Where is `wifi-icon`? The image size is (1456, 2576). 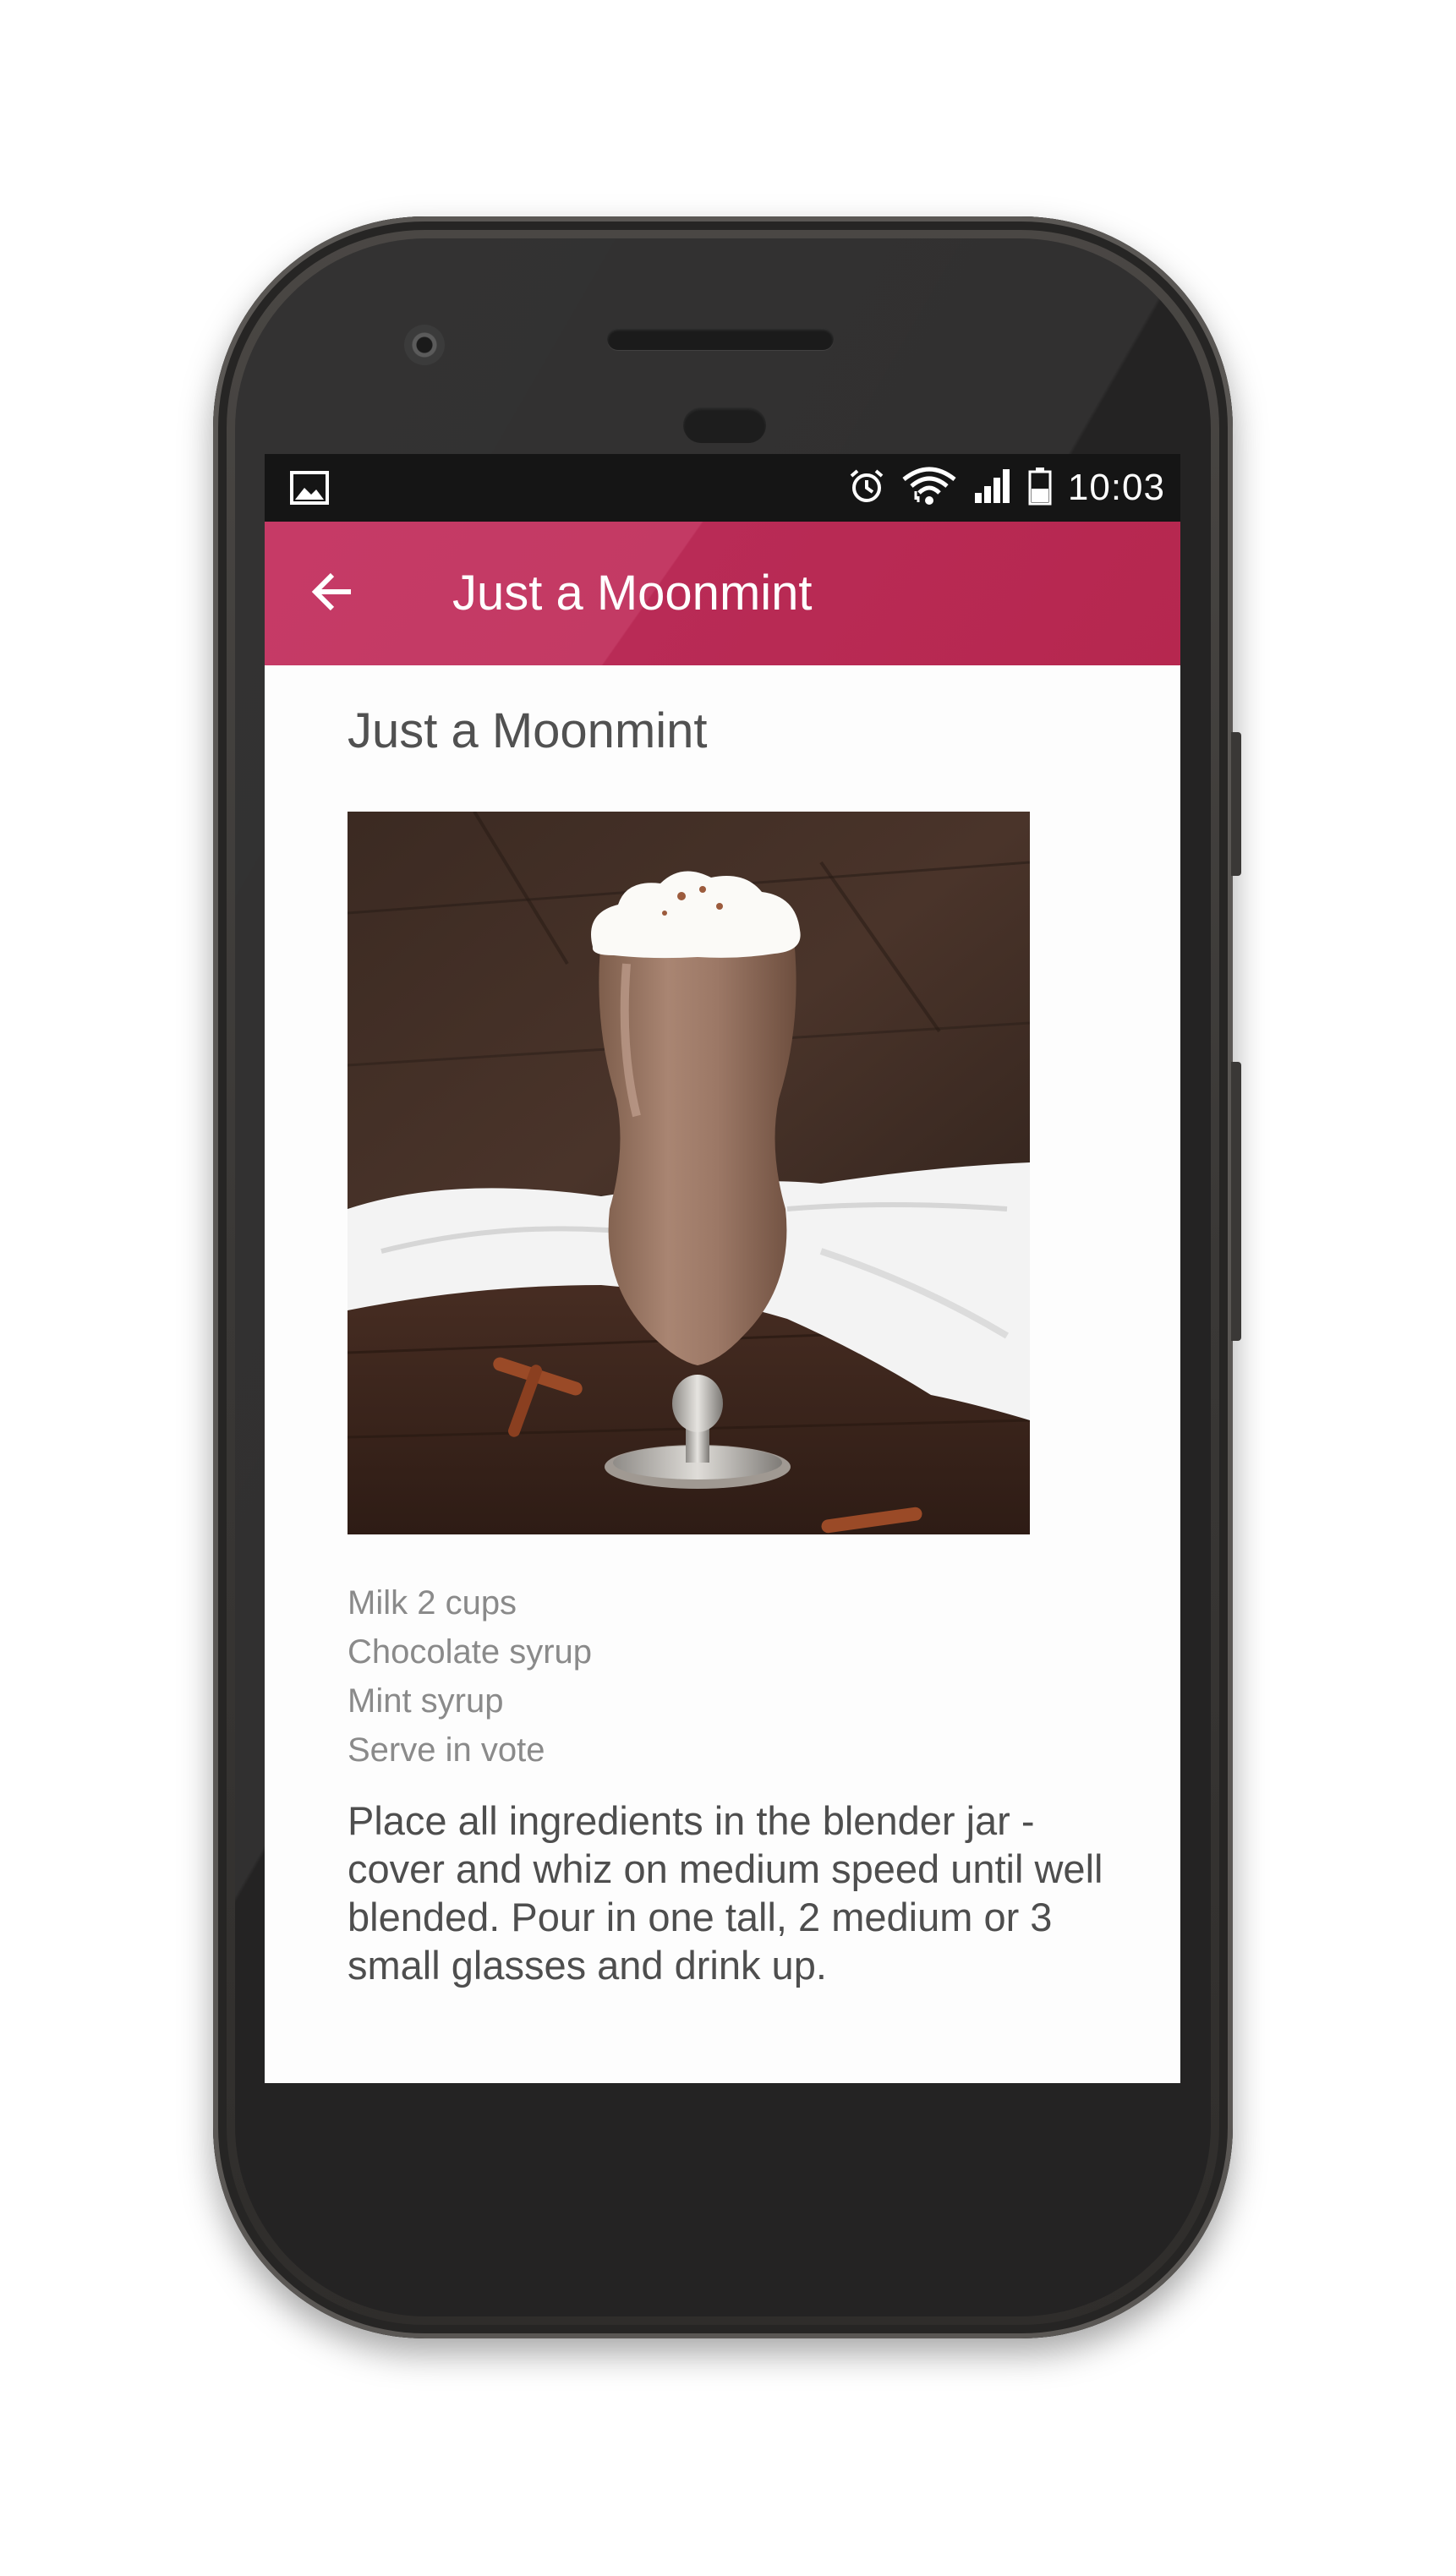
wifi-icon is located at coordinates (929, 488).